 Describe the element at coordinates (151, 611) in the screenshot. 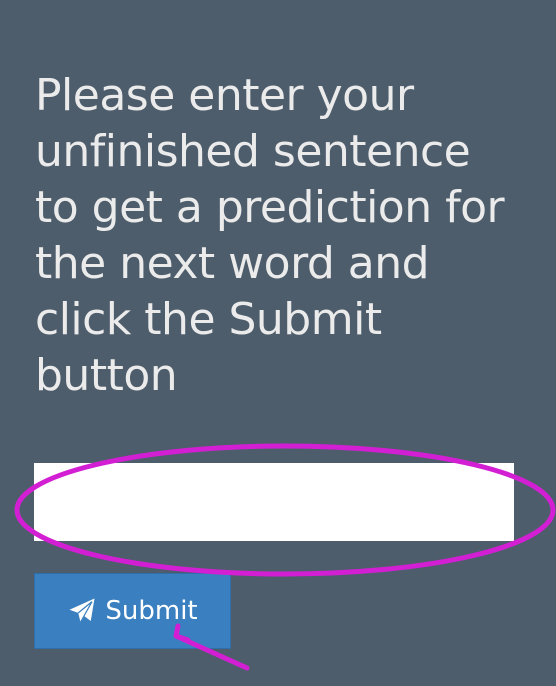

I see `submit-label: Submit` at that location.